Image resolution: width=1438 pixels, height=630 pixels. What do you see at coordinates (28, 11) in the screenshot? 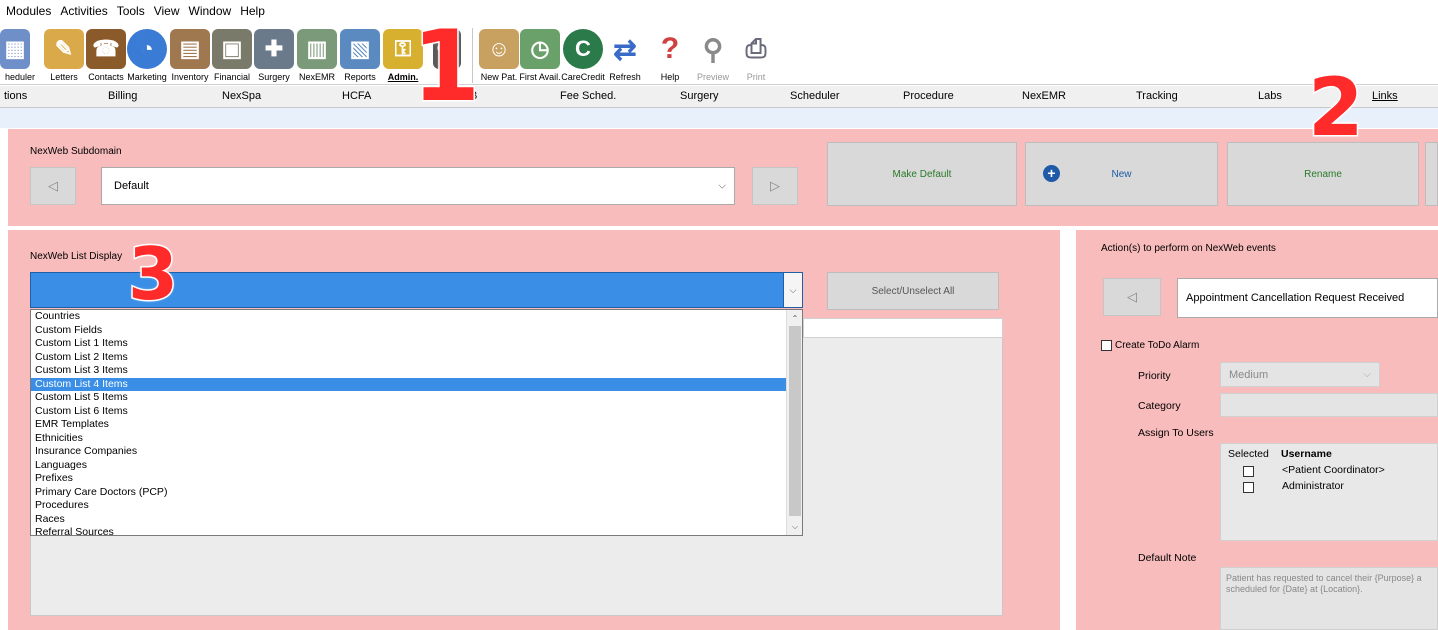
I see `menu-modules: Modules` at bounding box center [28, 11].